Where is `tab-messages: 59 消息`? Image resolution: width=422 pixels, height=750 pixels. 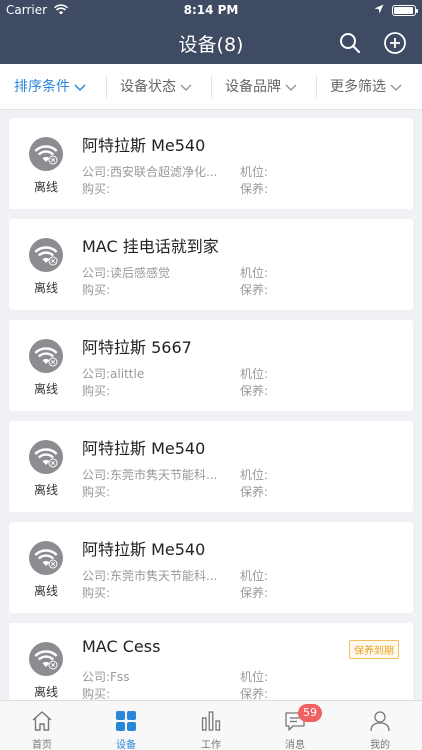
tab-messages: 59 消息 is located at coordinates (295, 725).